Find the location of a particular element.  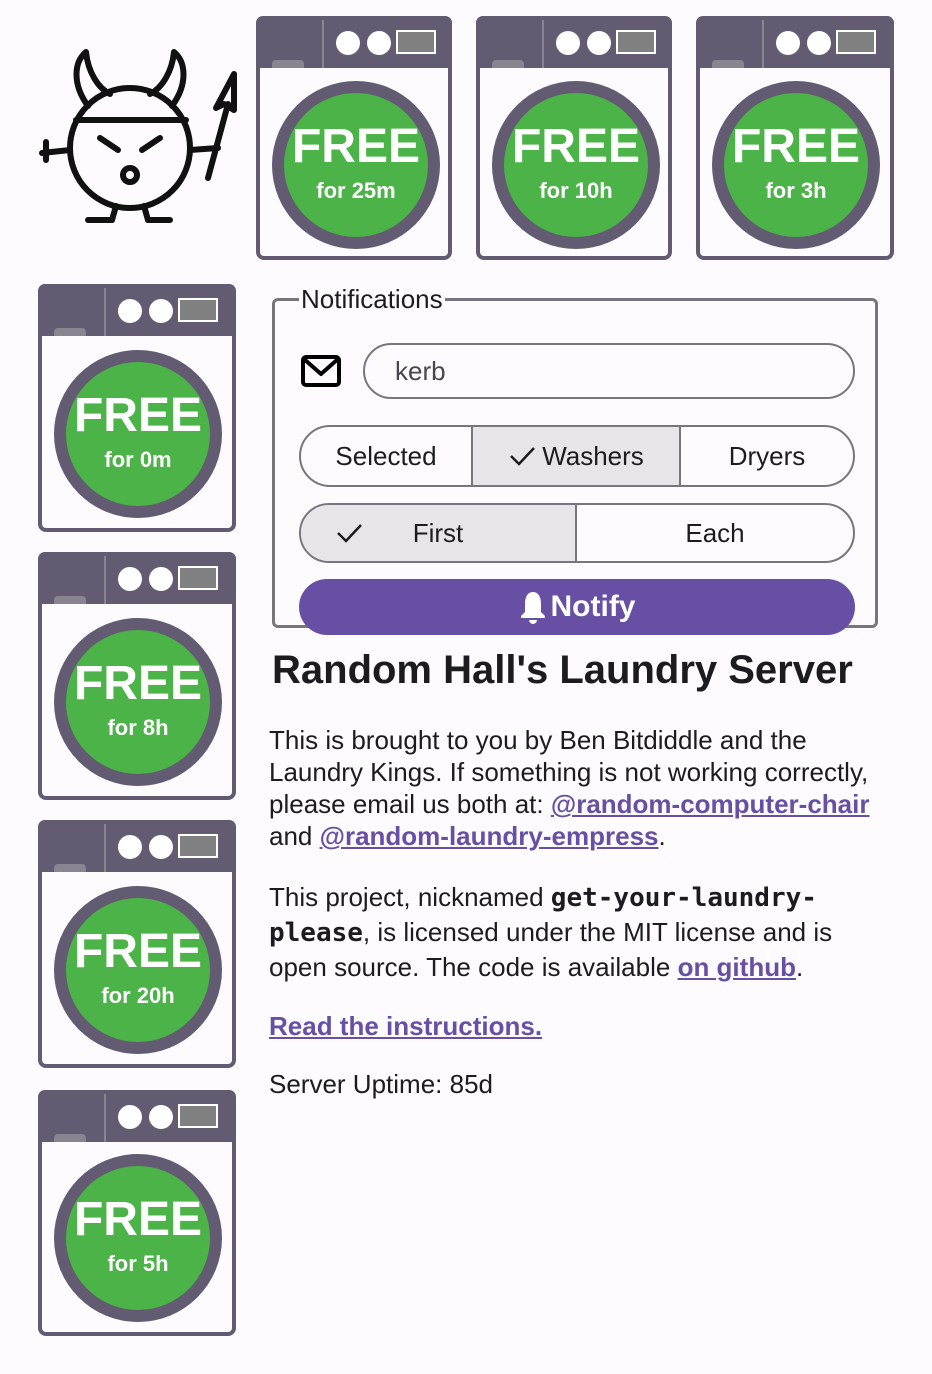

machine-card: FREE for 8h is located at coordinates (137, 676).